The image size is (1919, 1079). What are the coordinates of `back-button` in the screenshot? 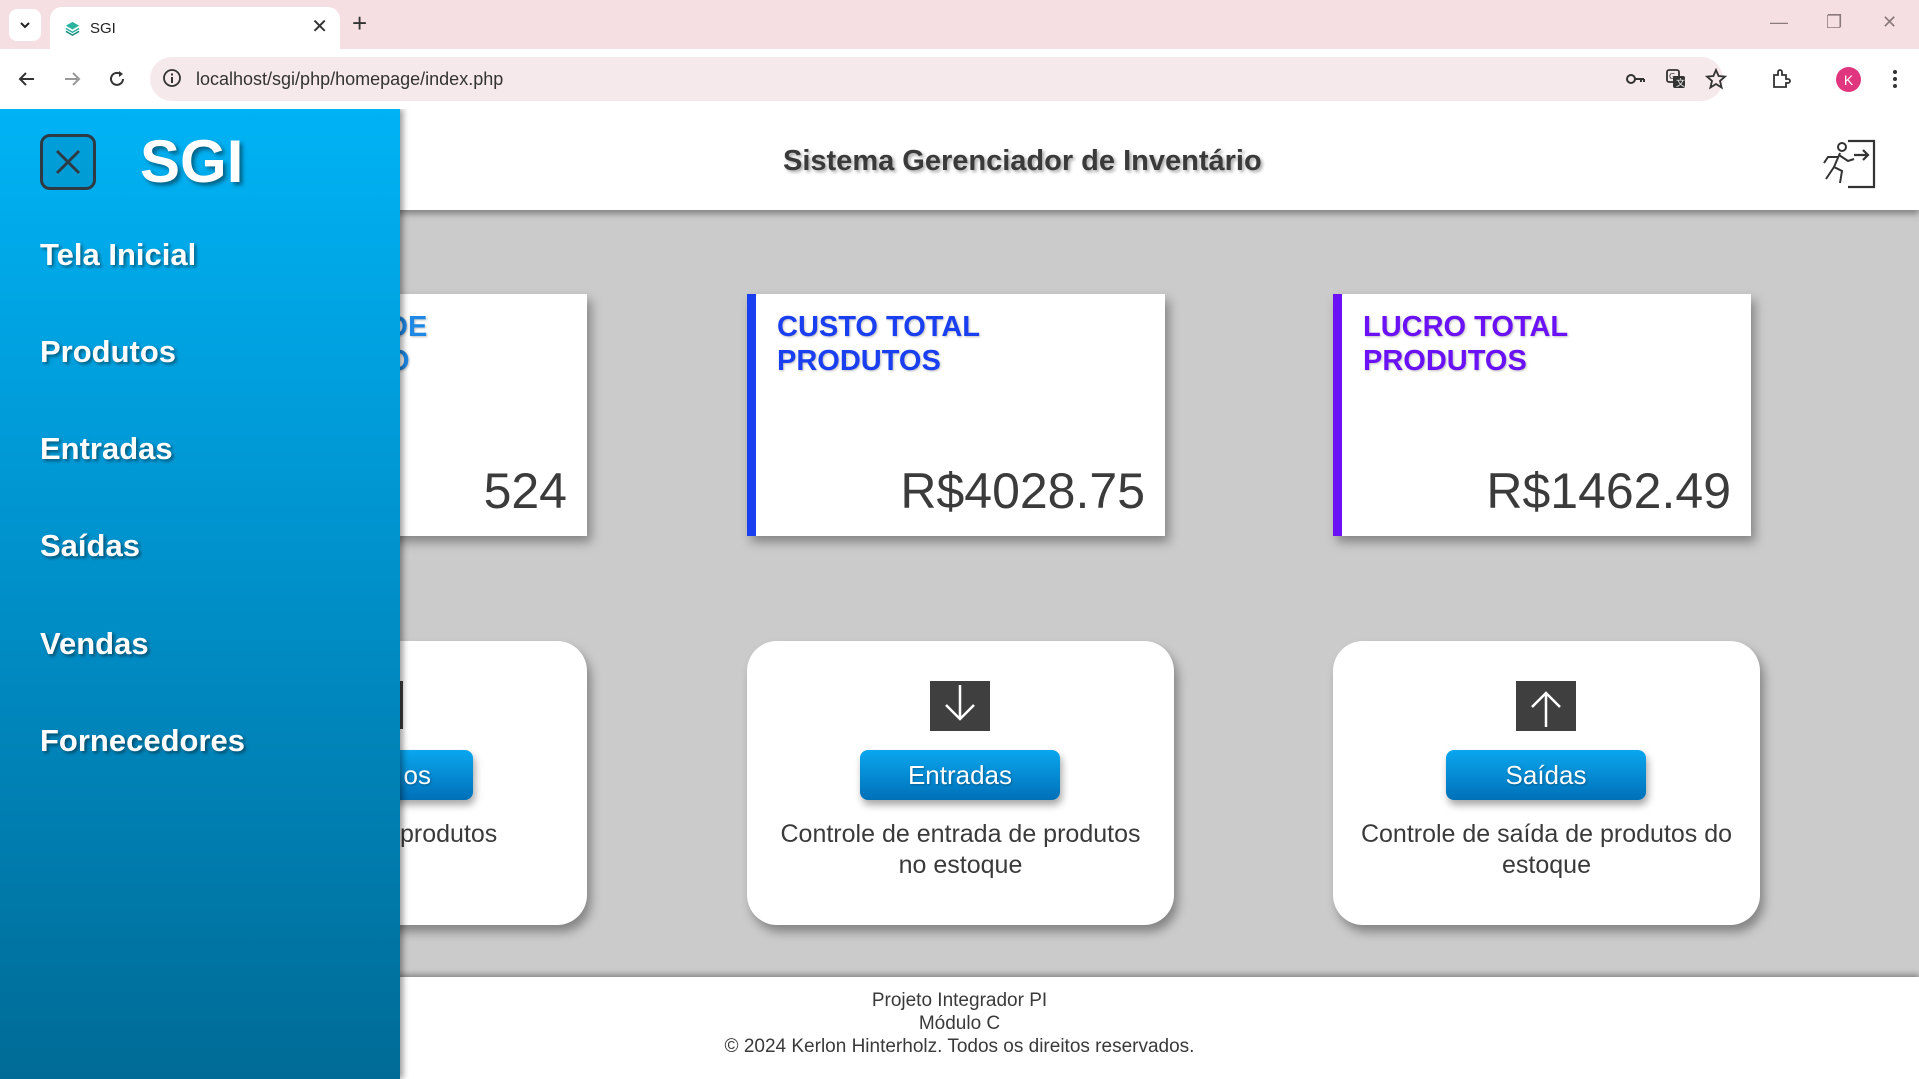 It's located at (27, 79).